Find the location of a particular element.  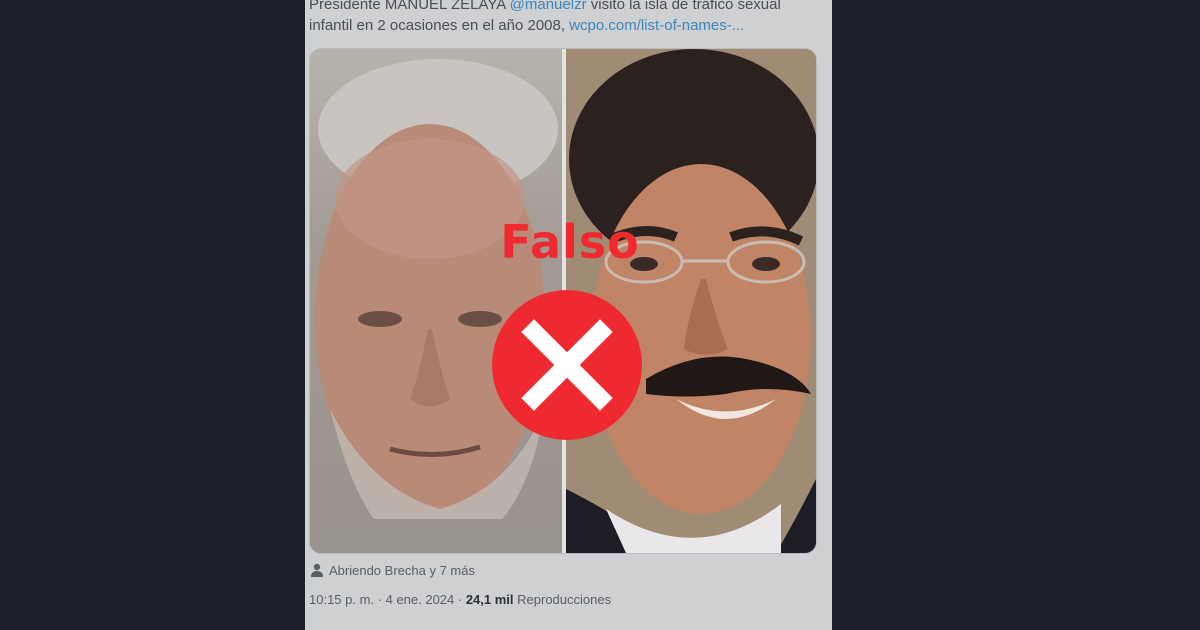

mention-link: @manuelzr is located at coordinates (548, 6).